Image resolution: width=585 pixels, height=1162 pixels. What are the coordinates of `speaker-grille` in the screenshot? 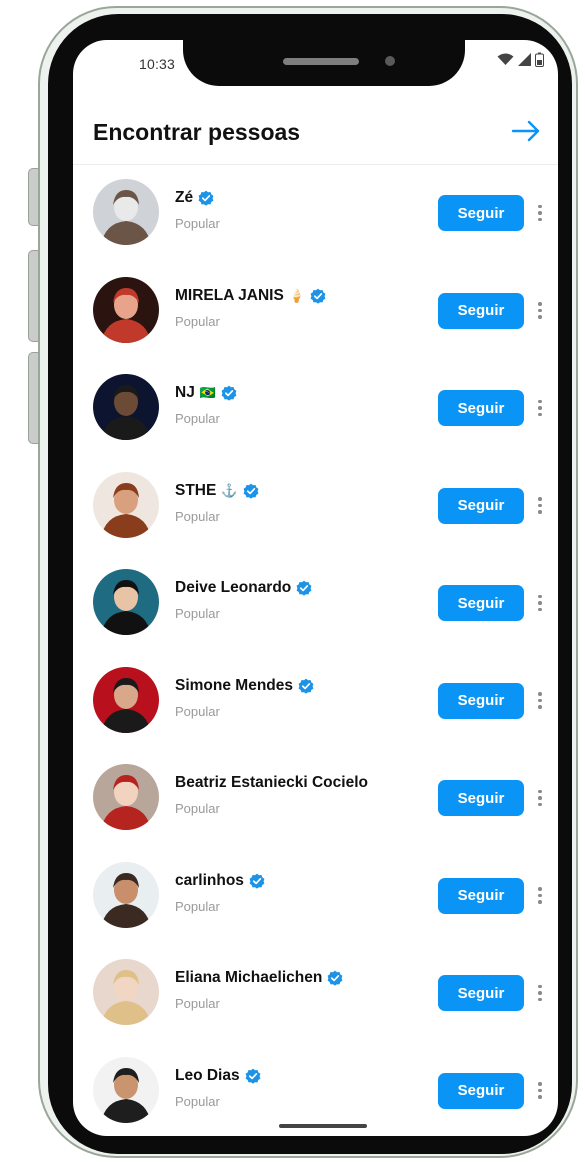 It's located at (321, 61).